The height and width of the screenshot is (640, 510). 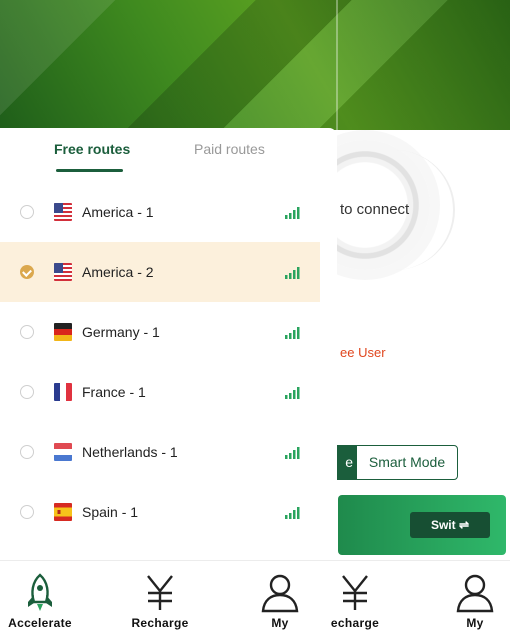 What do you see at coordinates (40, 623) in the screenshot?
I see `nav-label-accelerate: Accelerate` at bounding box center [40, 623].